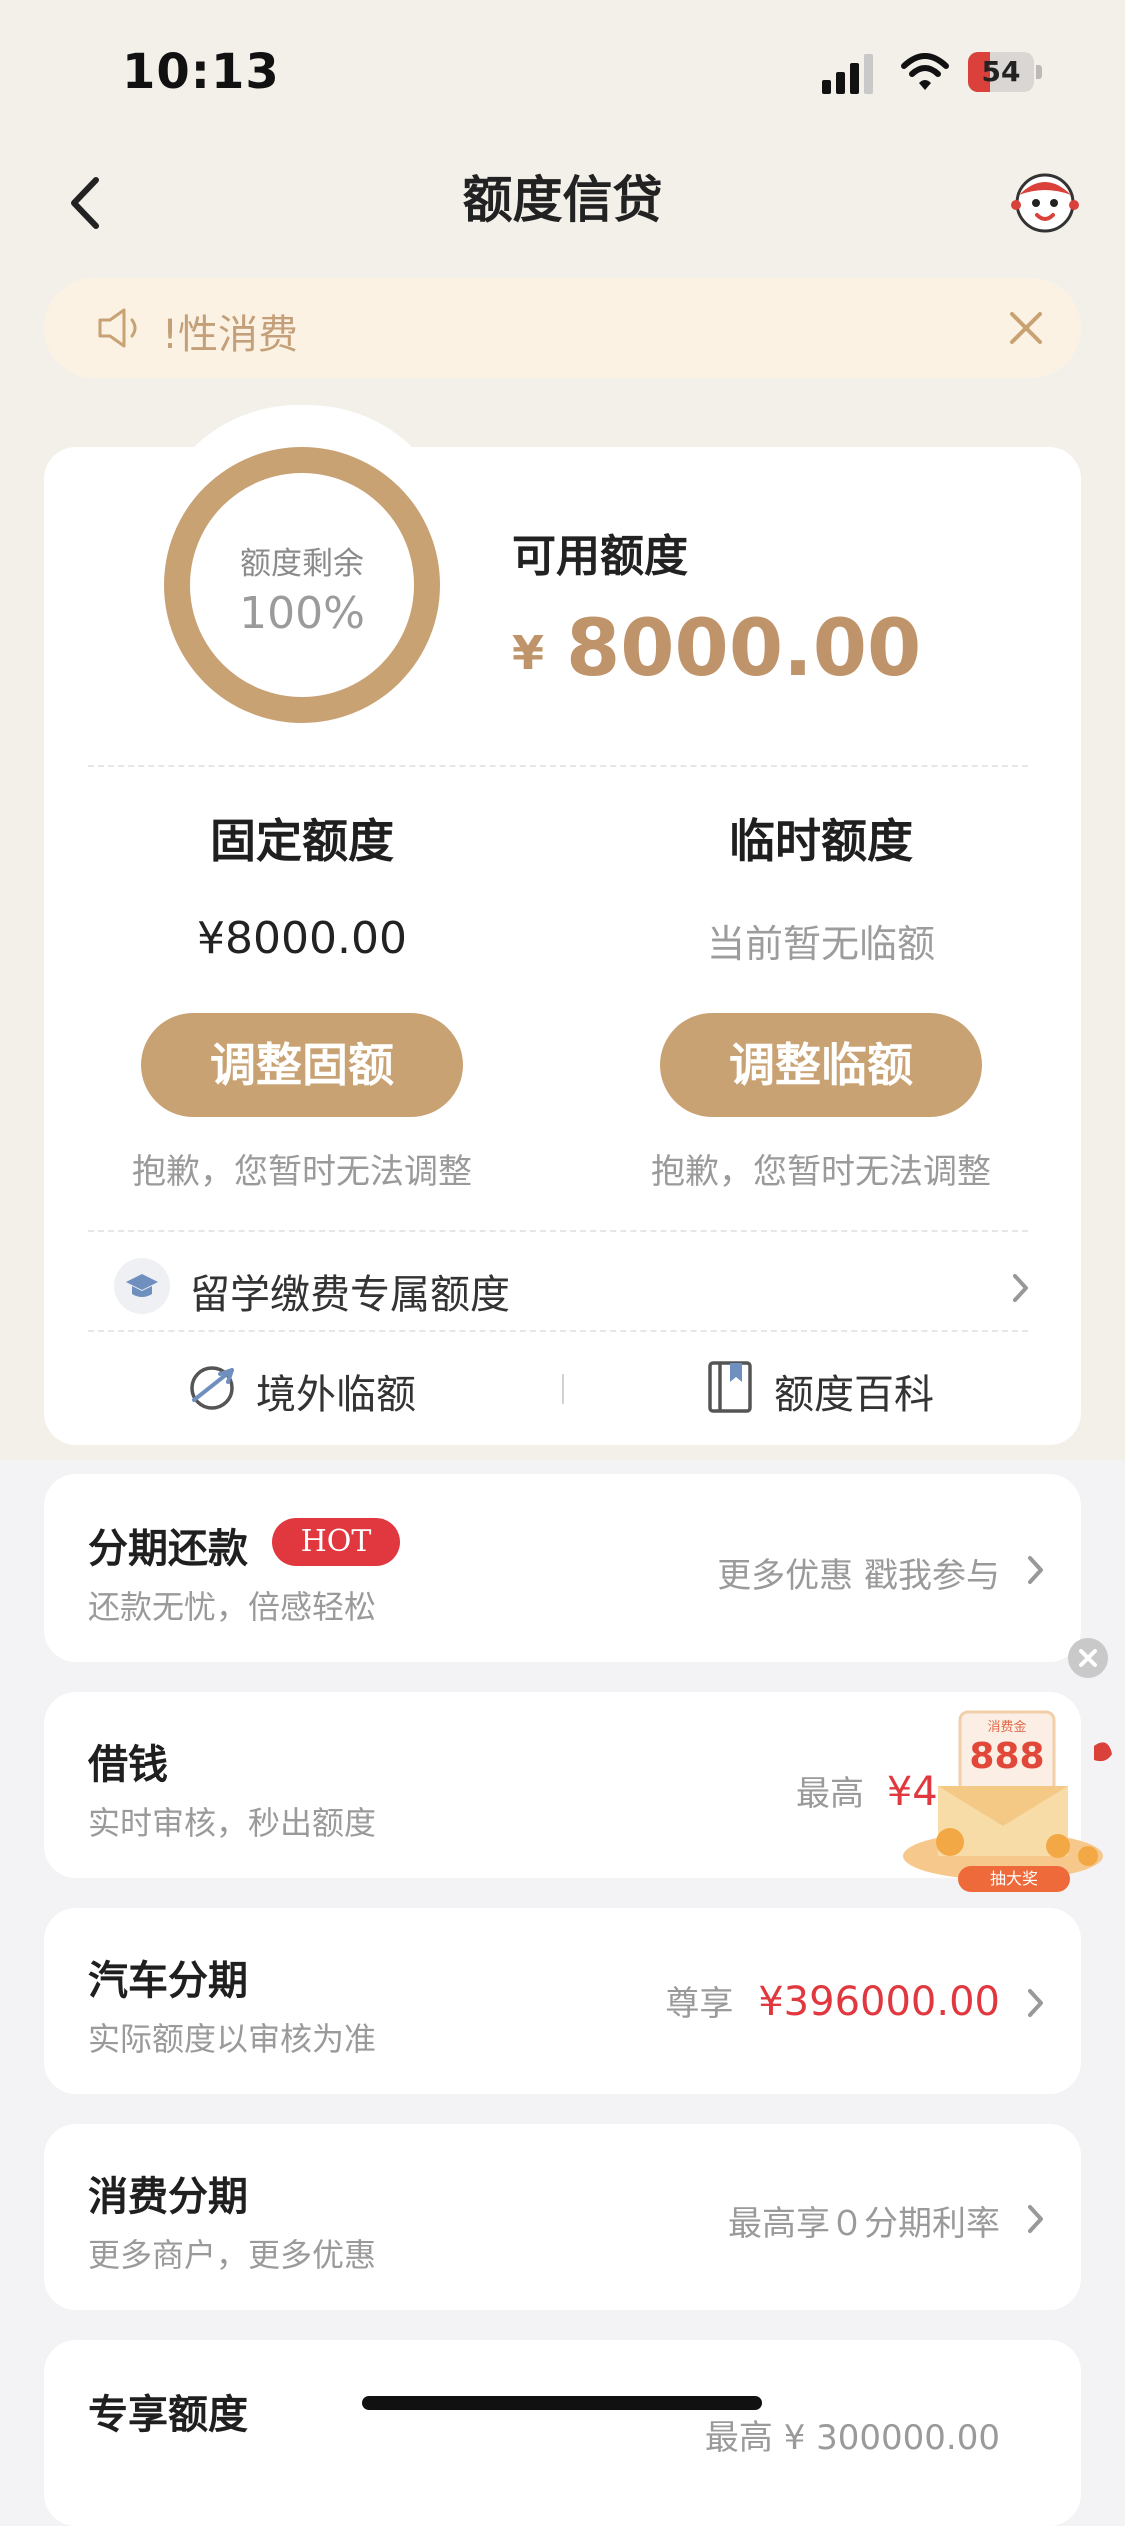 The height and width of the screenshot is (2526, 1125). I want to click on wifi-icon, so click(925, 71).